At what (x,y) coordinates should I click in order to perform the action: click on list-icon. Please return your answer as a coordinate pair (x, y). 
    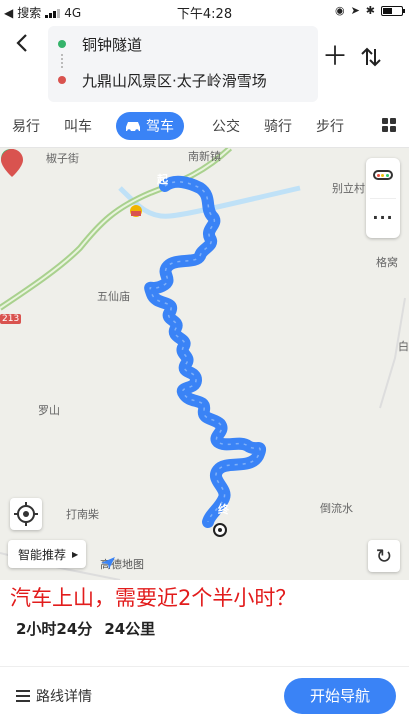
    Looking at the image, I should click on (23, 696).